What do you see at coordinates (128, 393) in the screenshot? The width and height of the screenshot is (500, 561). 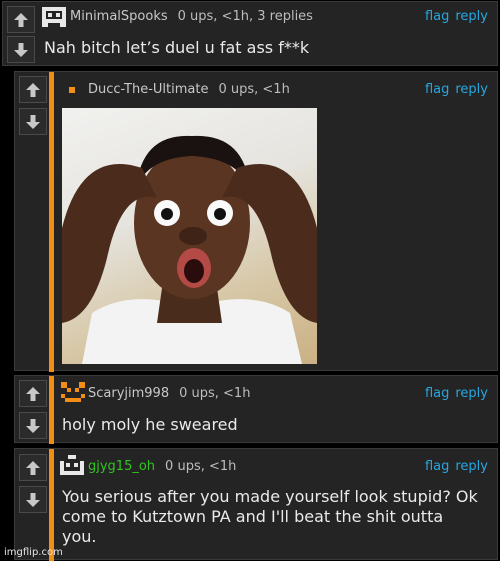 I see `username: Scaryjim998` at bounding box center [128, 393].